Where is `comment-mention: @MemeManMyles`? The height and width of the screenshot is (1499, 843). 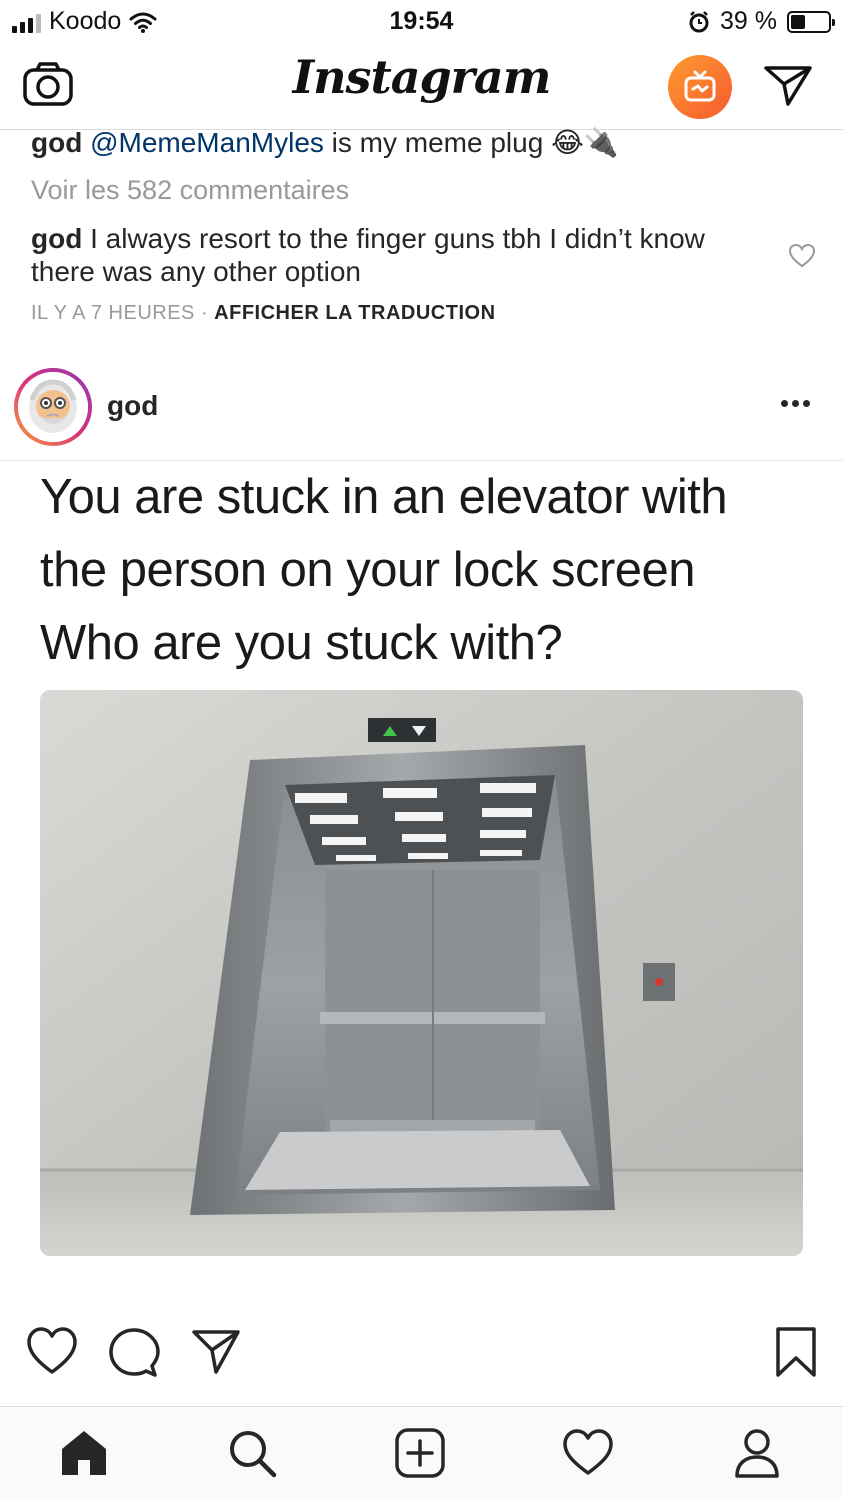
comment-mention: @MemeManMyles is located at coordinates (207, 142).